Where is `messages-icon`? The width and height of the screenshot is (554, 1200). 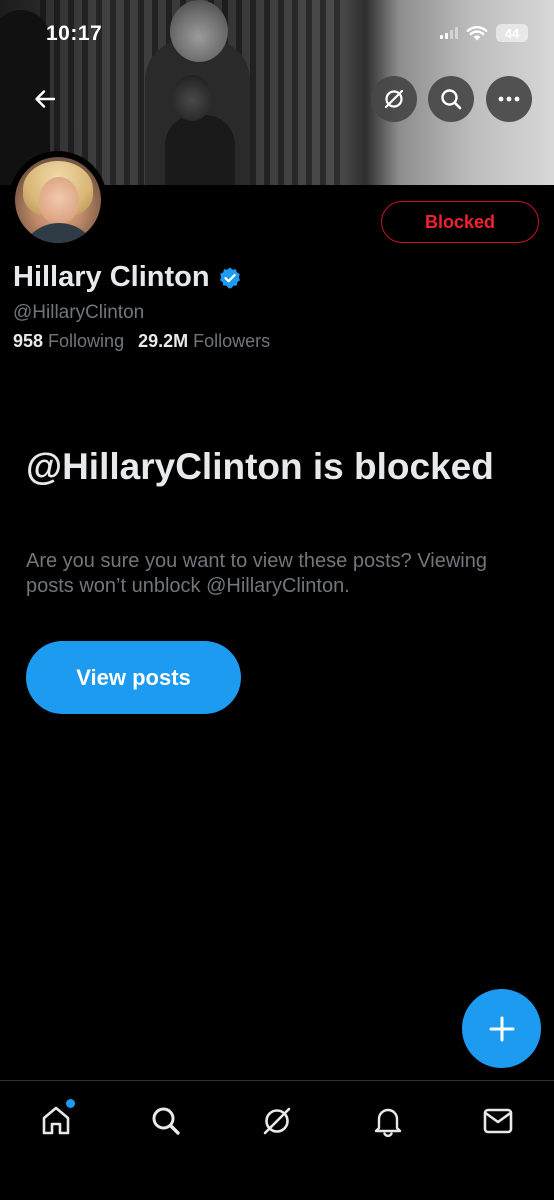
messages-icon is located at coordinates (498, 1121).